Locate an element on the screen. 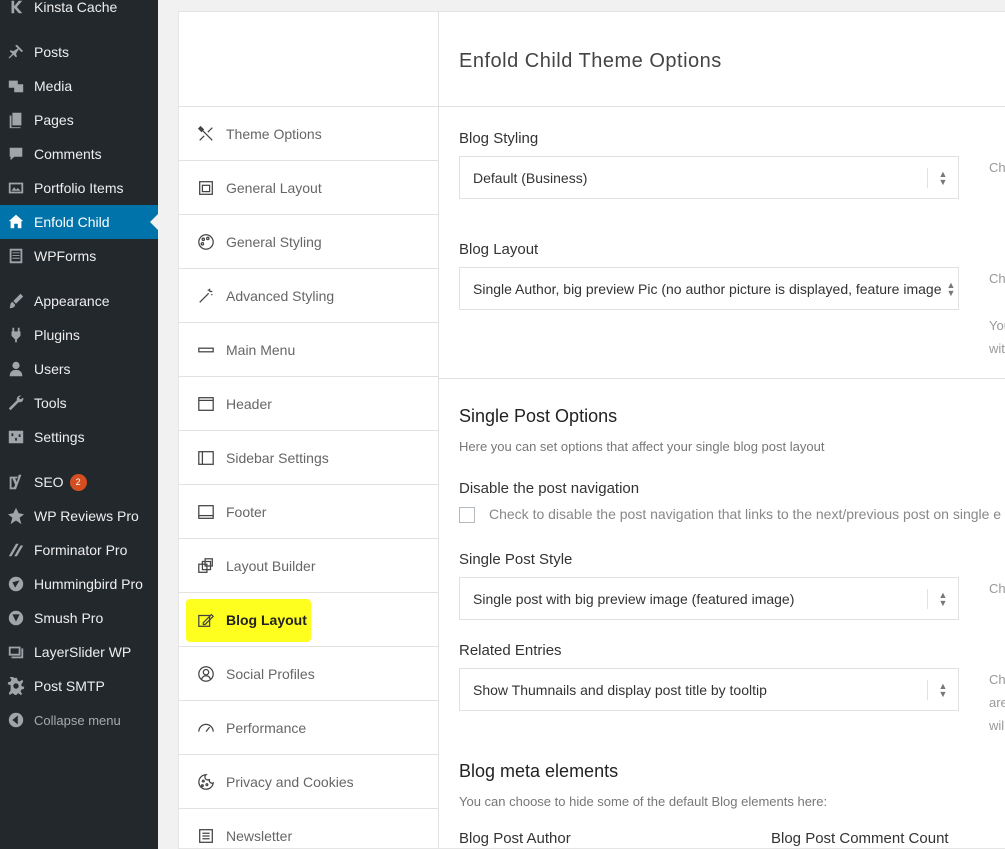 Image resolution: width=1005 pixels, height=849 pixels. menu-label: Kinsta Cache is located at coordinates (76, 7).